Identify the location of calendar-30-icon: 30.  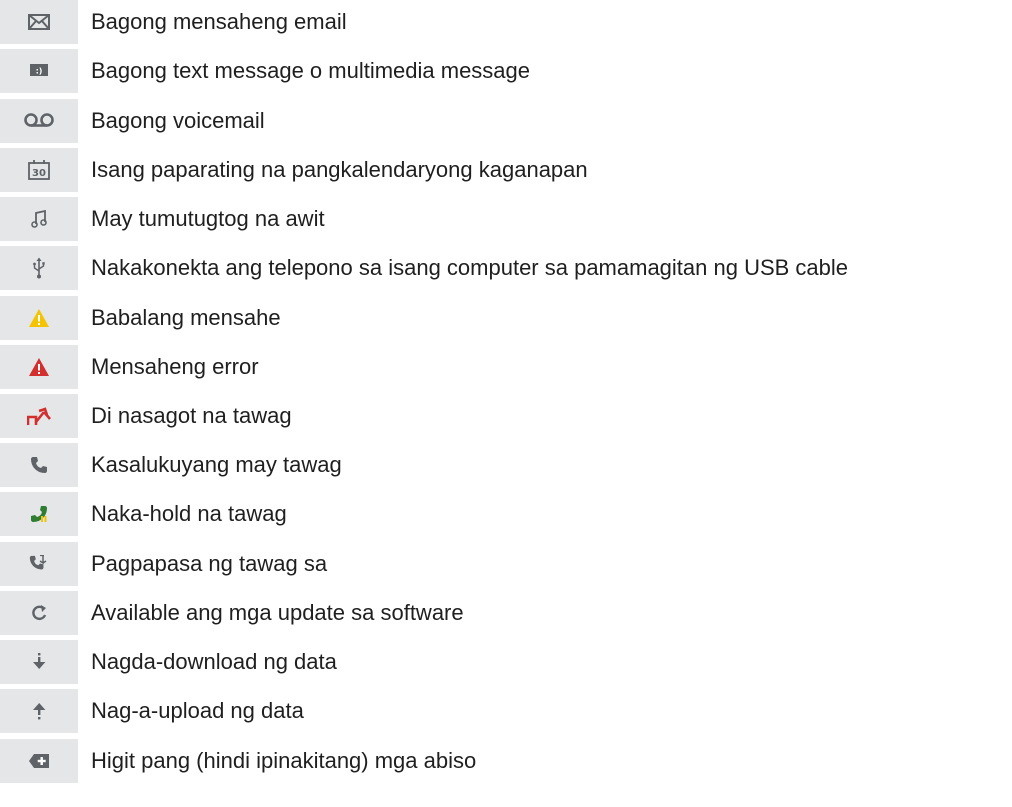
(39, 170).